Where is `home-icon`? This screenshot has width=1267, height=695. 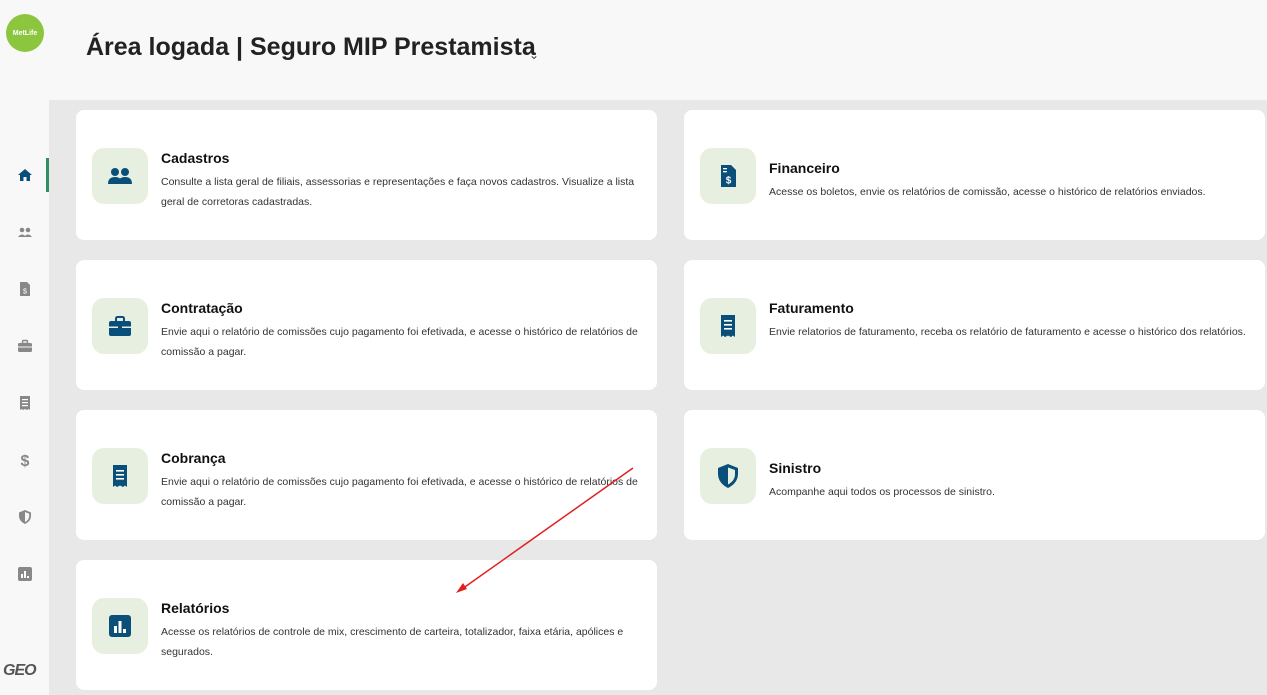 home-icon is located at coordinates (24, 175).